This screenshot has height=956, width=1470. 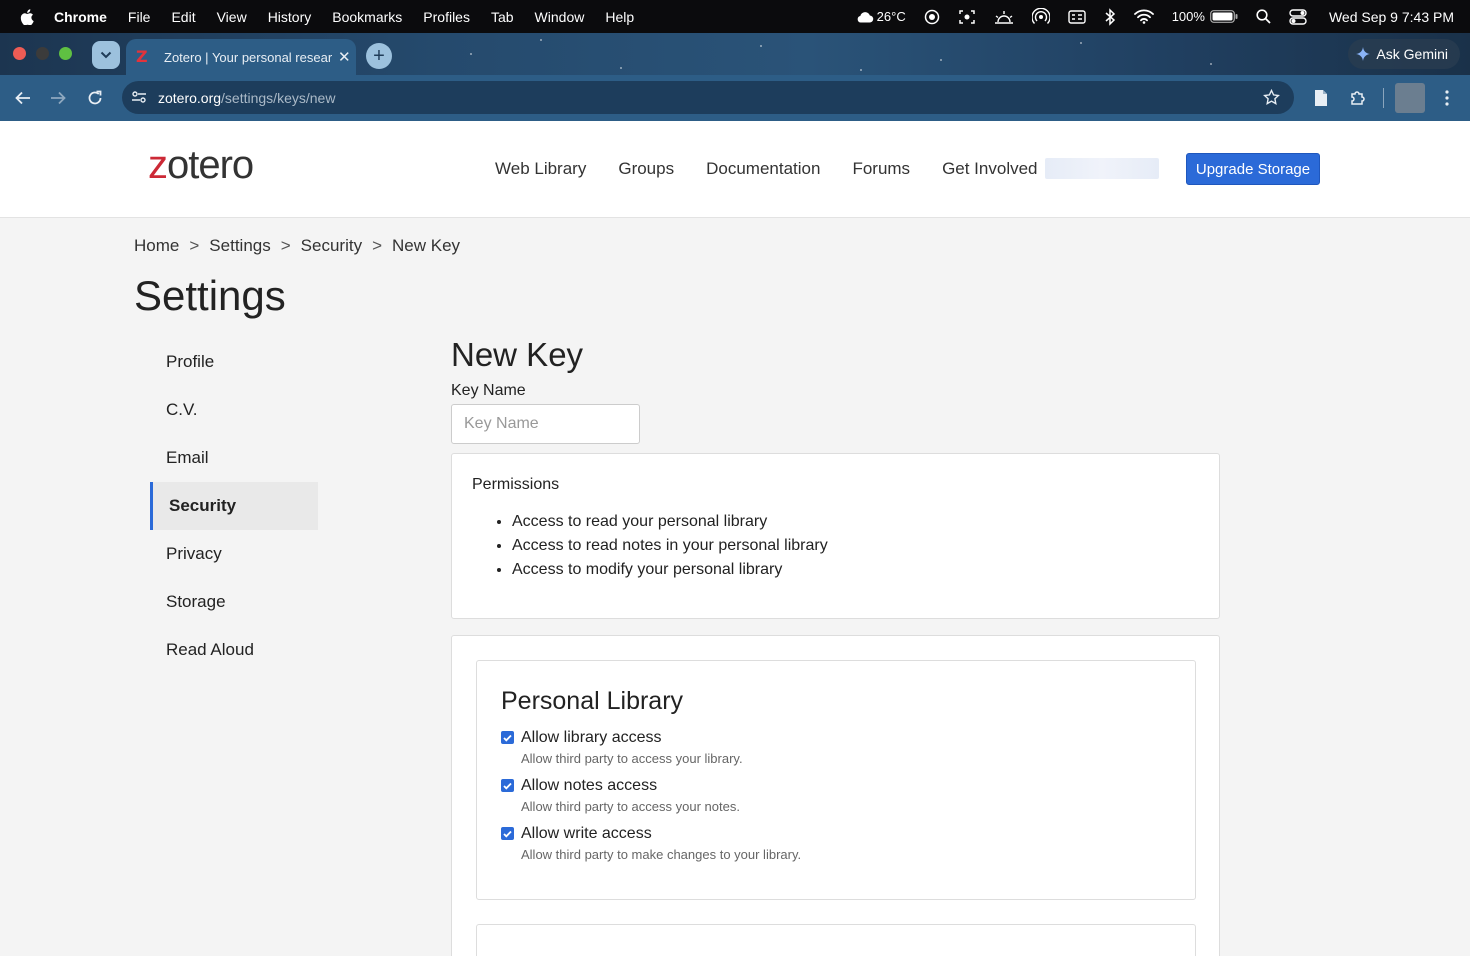 I want to click on tab-search-button, so click(x=106, y=55).